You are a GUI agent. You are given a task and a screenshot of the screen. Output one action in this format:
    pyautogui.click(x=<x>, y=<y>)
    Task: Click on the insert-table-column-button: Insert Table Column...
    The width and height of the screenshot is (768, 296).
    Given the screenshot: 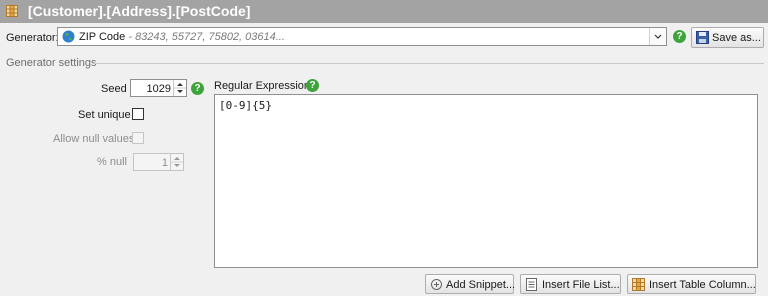 What is the action you would take?
    pyautogui.click(x=691, y=284)
    